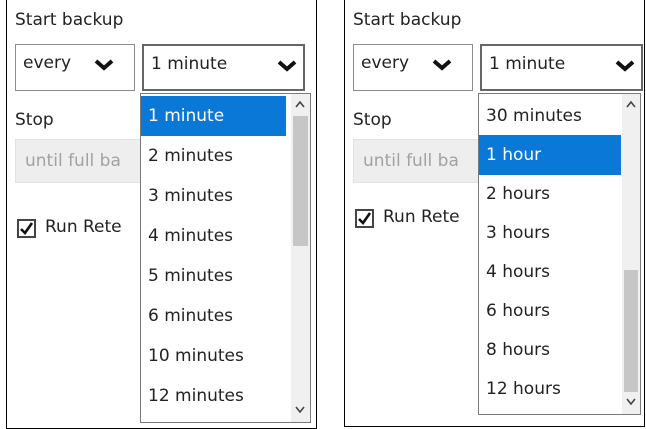  What do you see at coordinates (213, 316) in the screenshot?
I see `dropdown-option: 6 minutes` at bounding box center [213, 316].